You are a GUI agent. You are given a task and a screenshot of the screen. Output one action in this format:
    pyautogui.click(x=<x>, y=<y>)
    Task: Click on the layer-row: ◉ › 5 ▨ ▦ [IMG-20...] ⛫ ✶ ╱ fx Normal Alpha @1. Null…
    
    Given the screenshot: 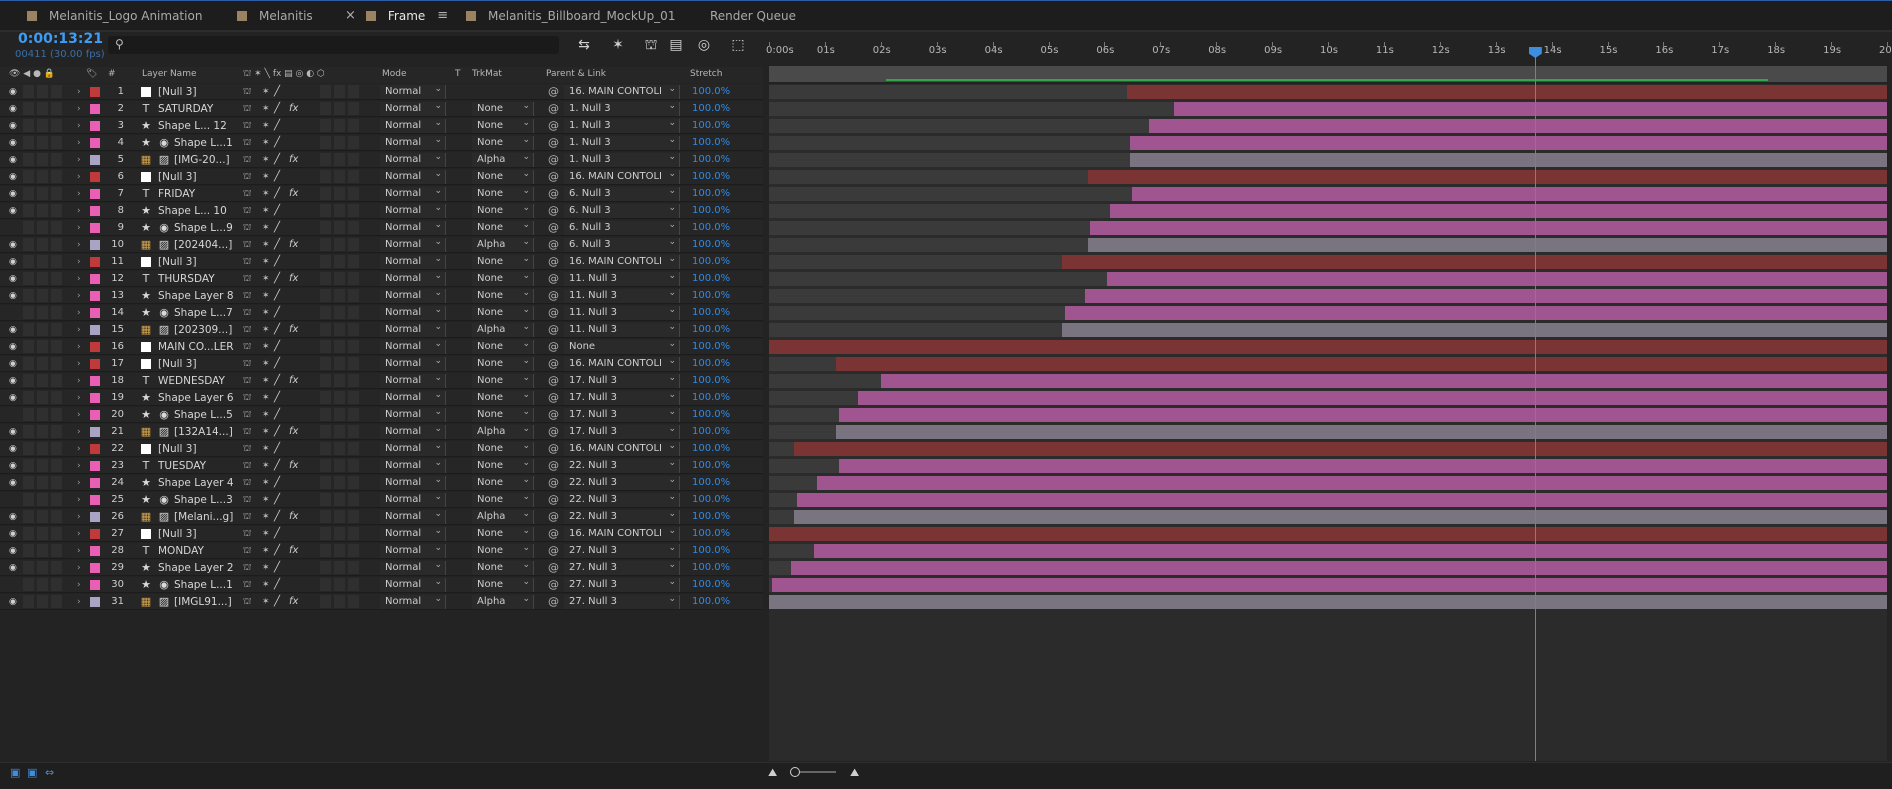 What is the action you would take?
    pyautogui.click(x=381, y=159)
    